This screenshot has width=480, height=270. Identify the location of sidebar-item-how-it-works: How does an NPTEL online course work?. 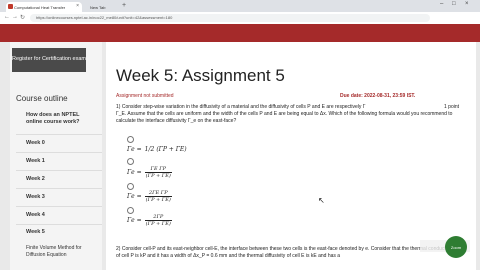
(58, 119).